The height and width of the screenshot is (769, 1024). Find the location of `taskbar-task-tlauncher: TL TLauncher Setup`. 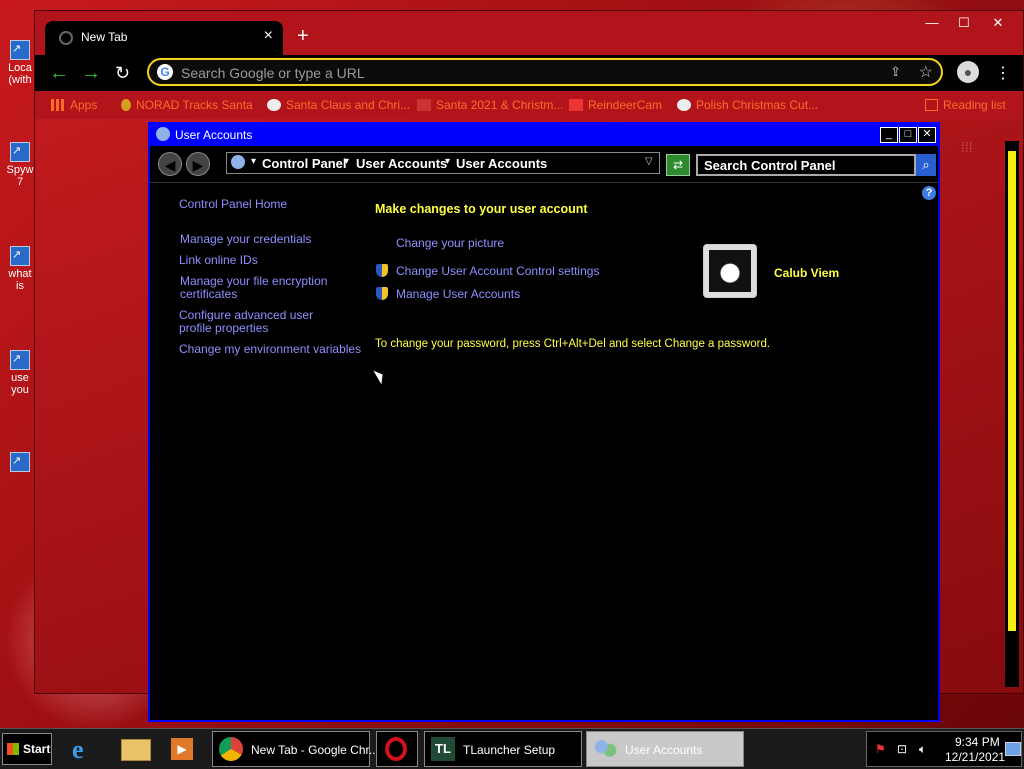

taskbar-task-tlauncher: TL TLauncher Setup is located at coordinates (503, 749).